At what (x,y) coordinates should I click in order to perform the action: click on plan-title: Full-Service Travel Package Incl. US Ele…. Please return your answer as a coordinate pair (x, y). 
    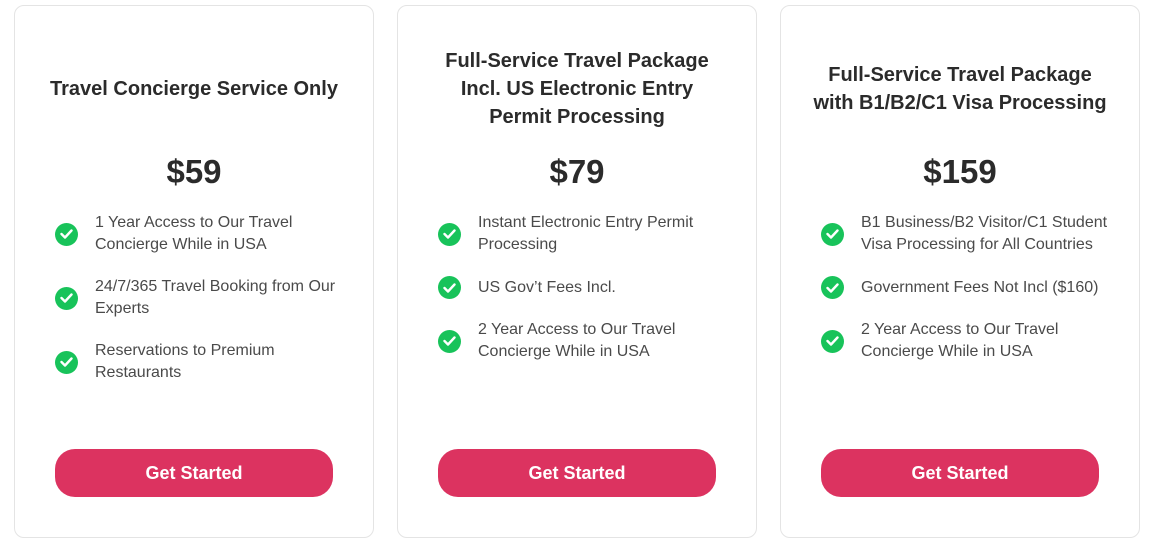
    Looking at the image, I should click on (577, 89).